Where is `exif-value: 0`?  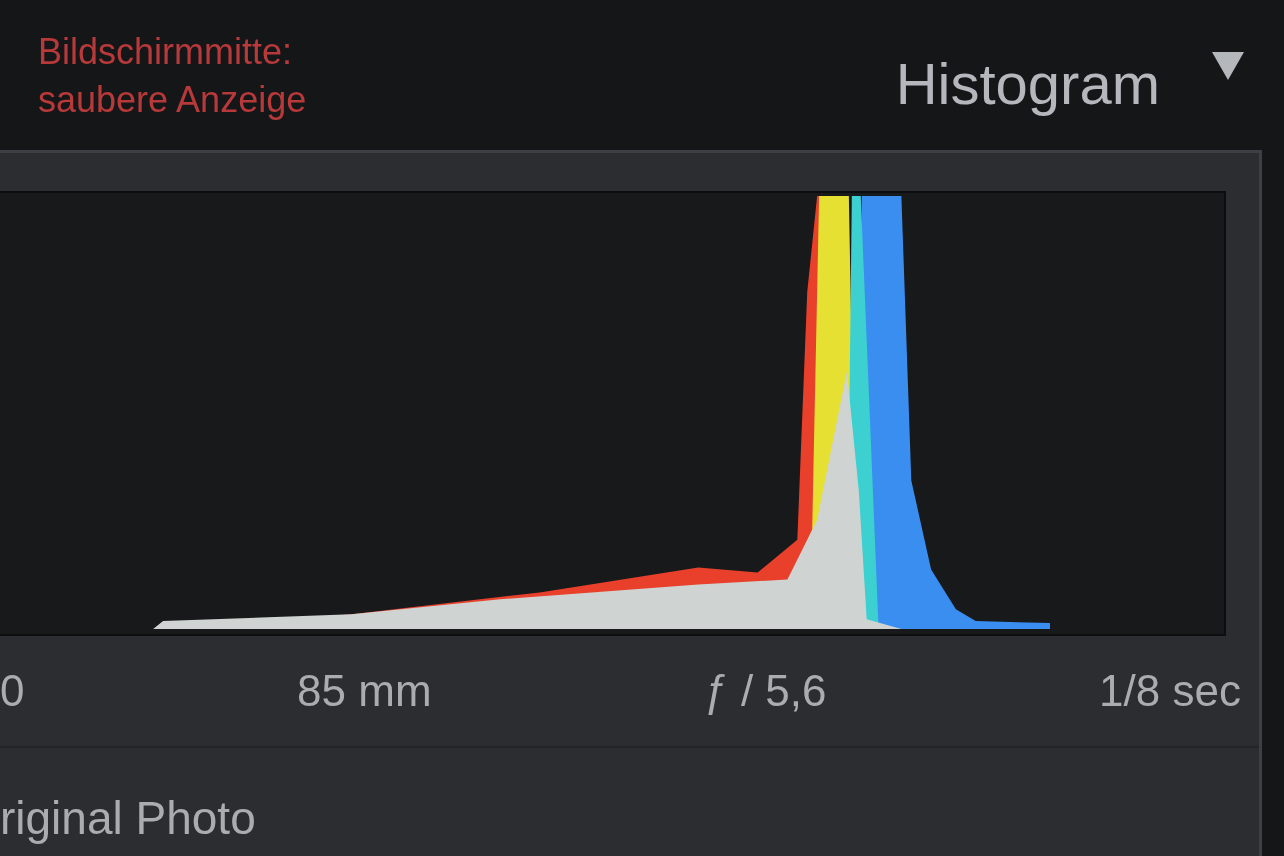
exif-value: 0 is located at coordinates (12, 691).